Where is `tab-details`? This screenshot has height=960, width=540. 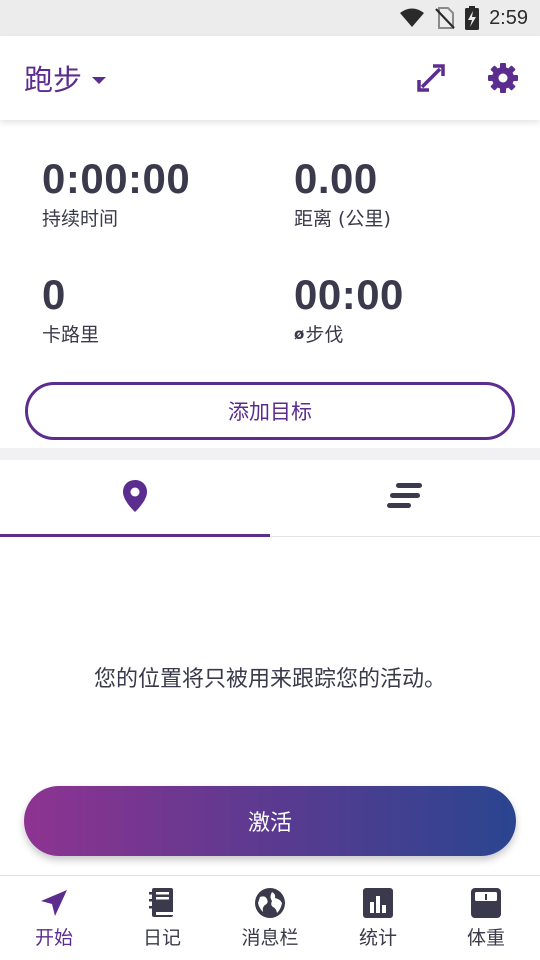 tab-details is located at coordinates (405, 498).